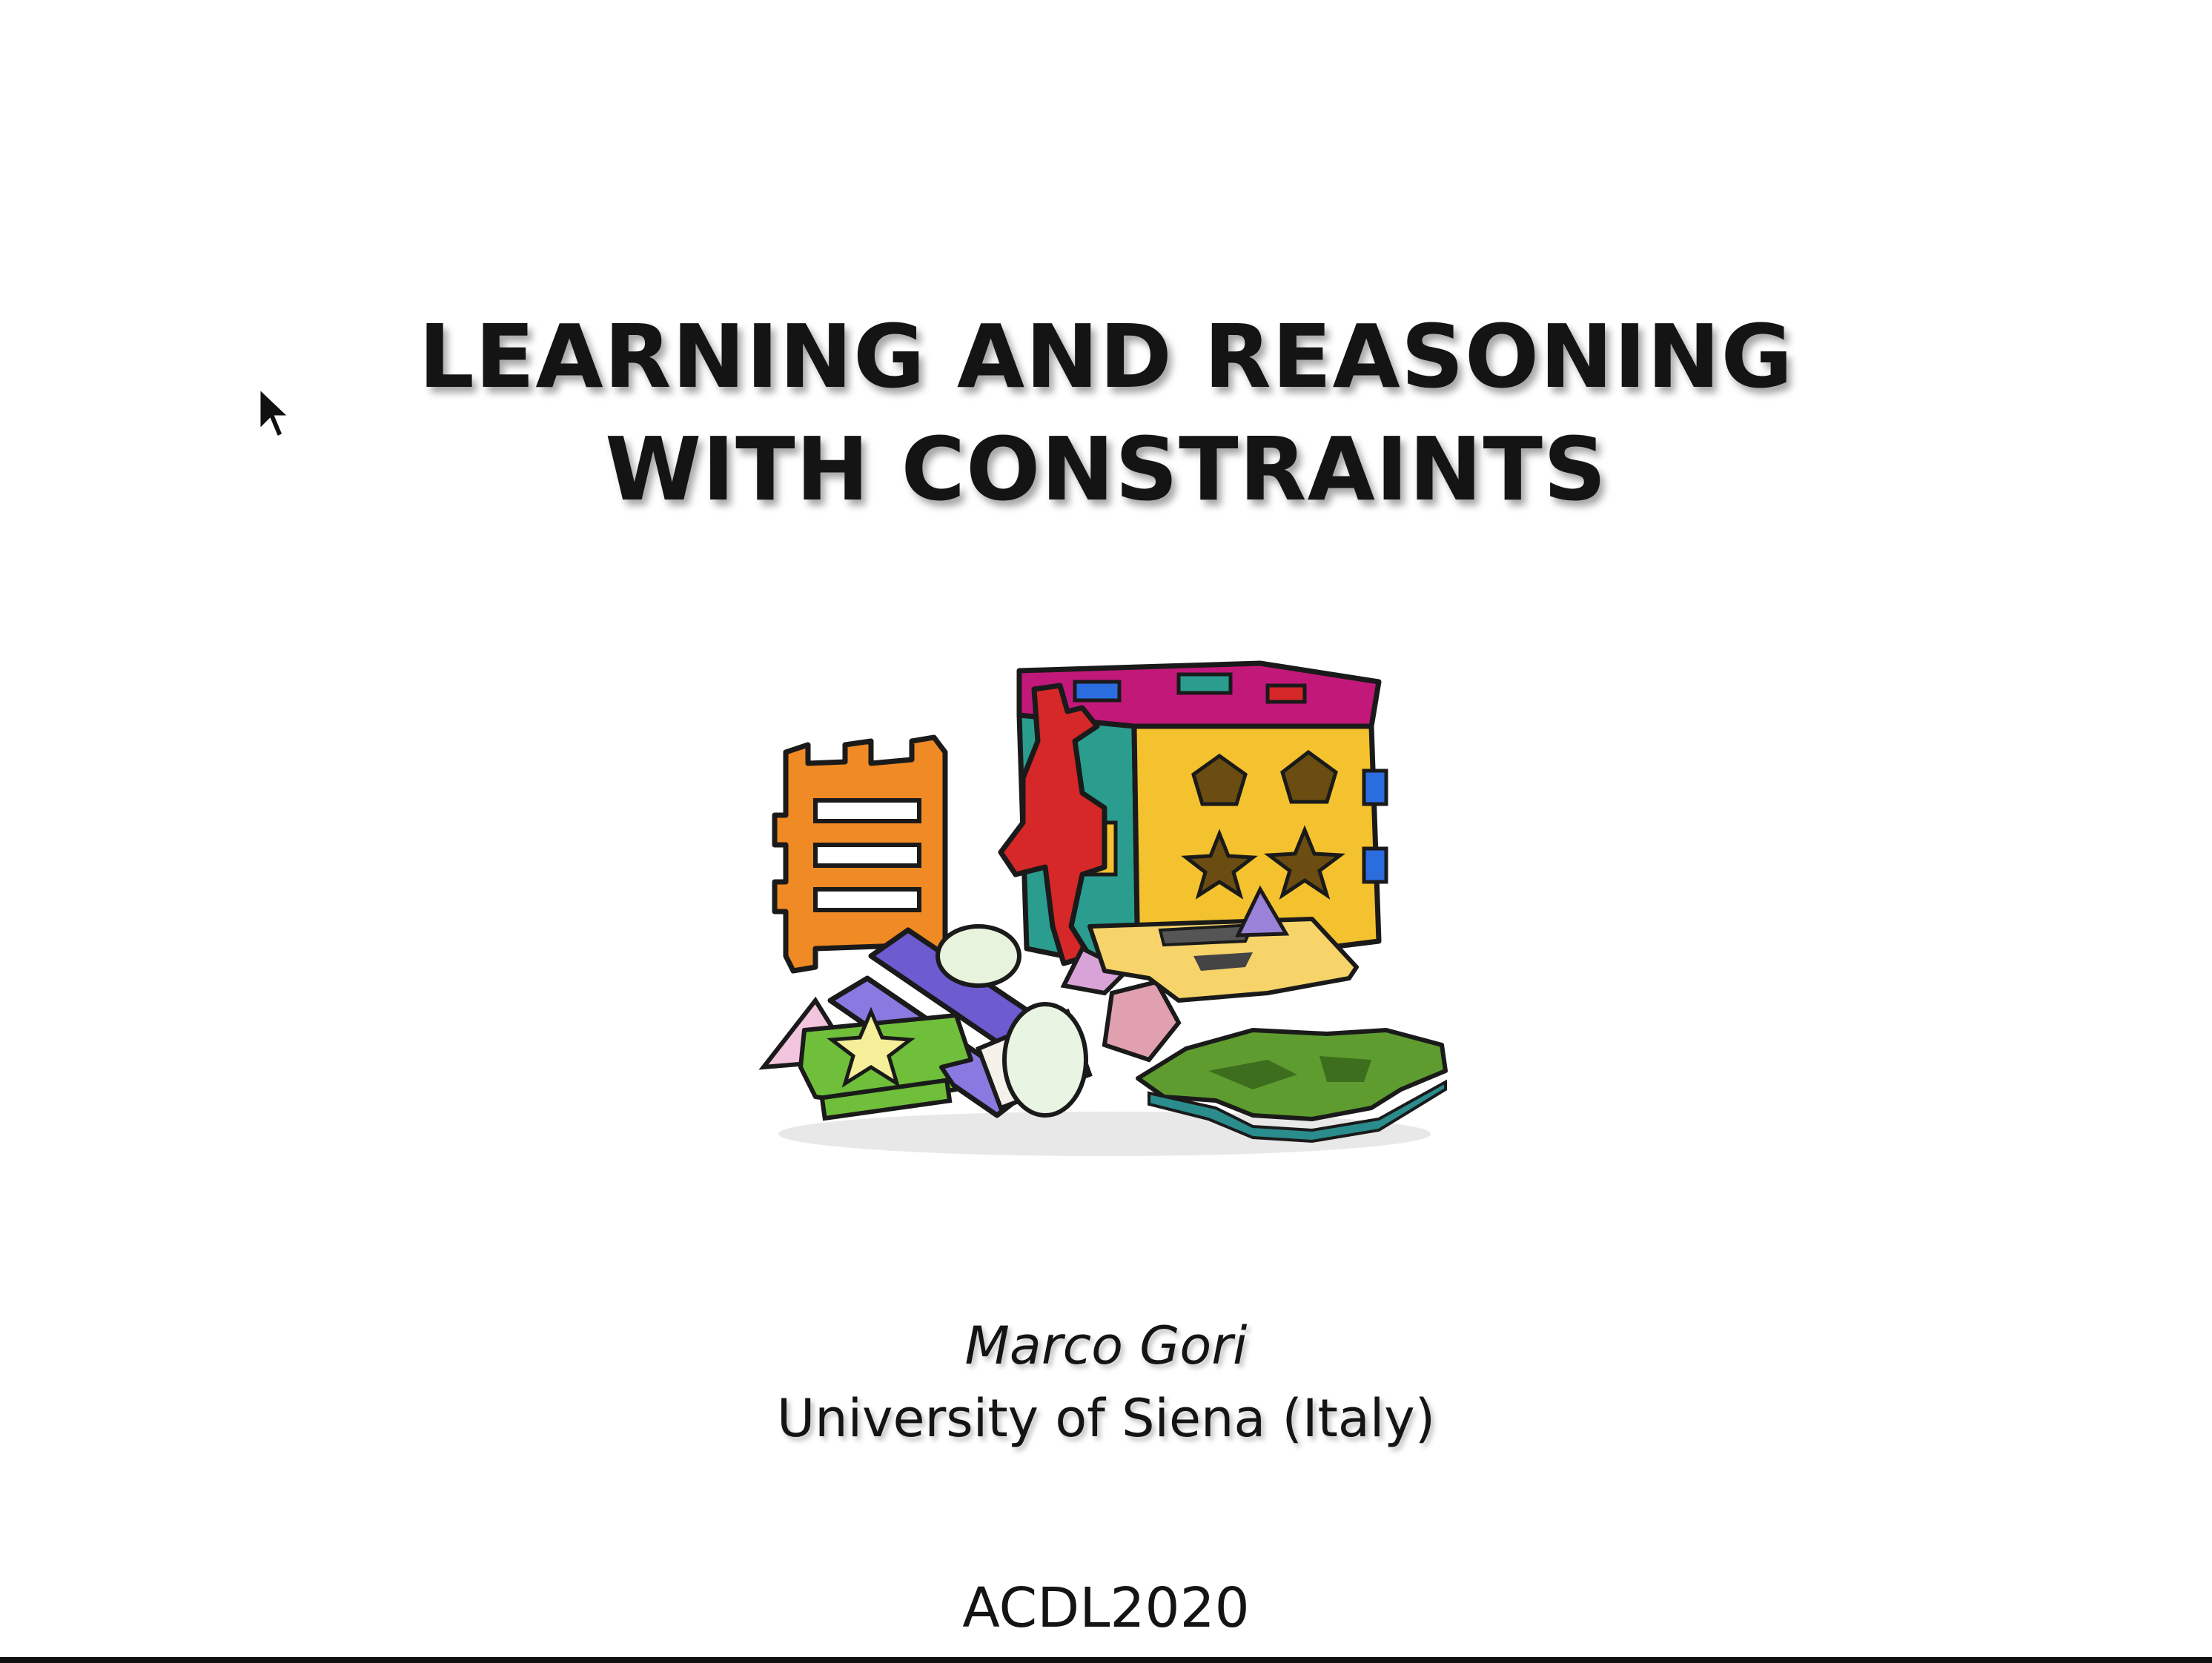 The image size is (2212, 1663). I want to click on green-star-piece, so click(885, 1063).